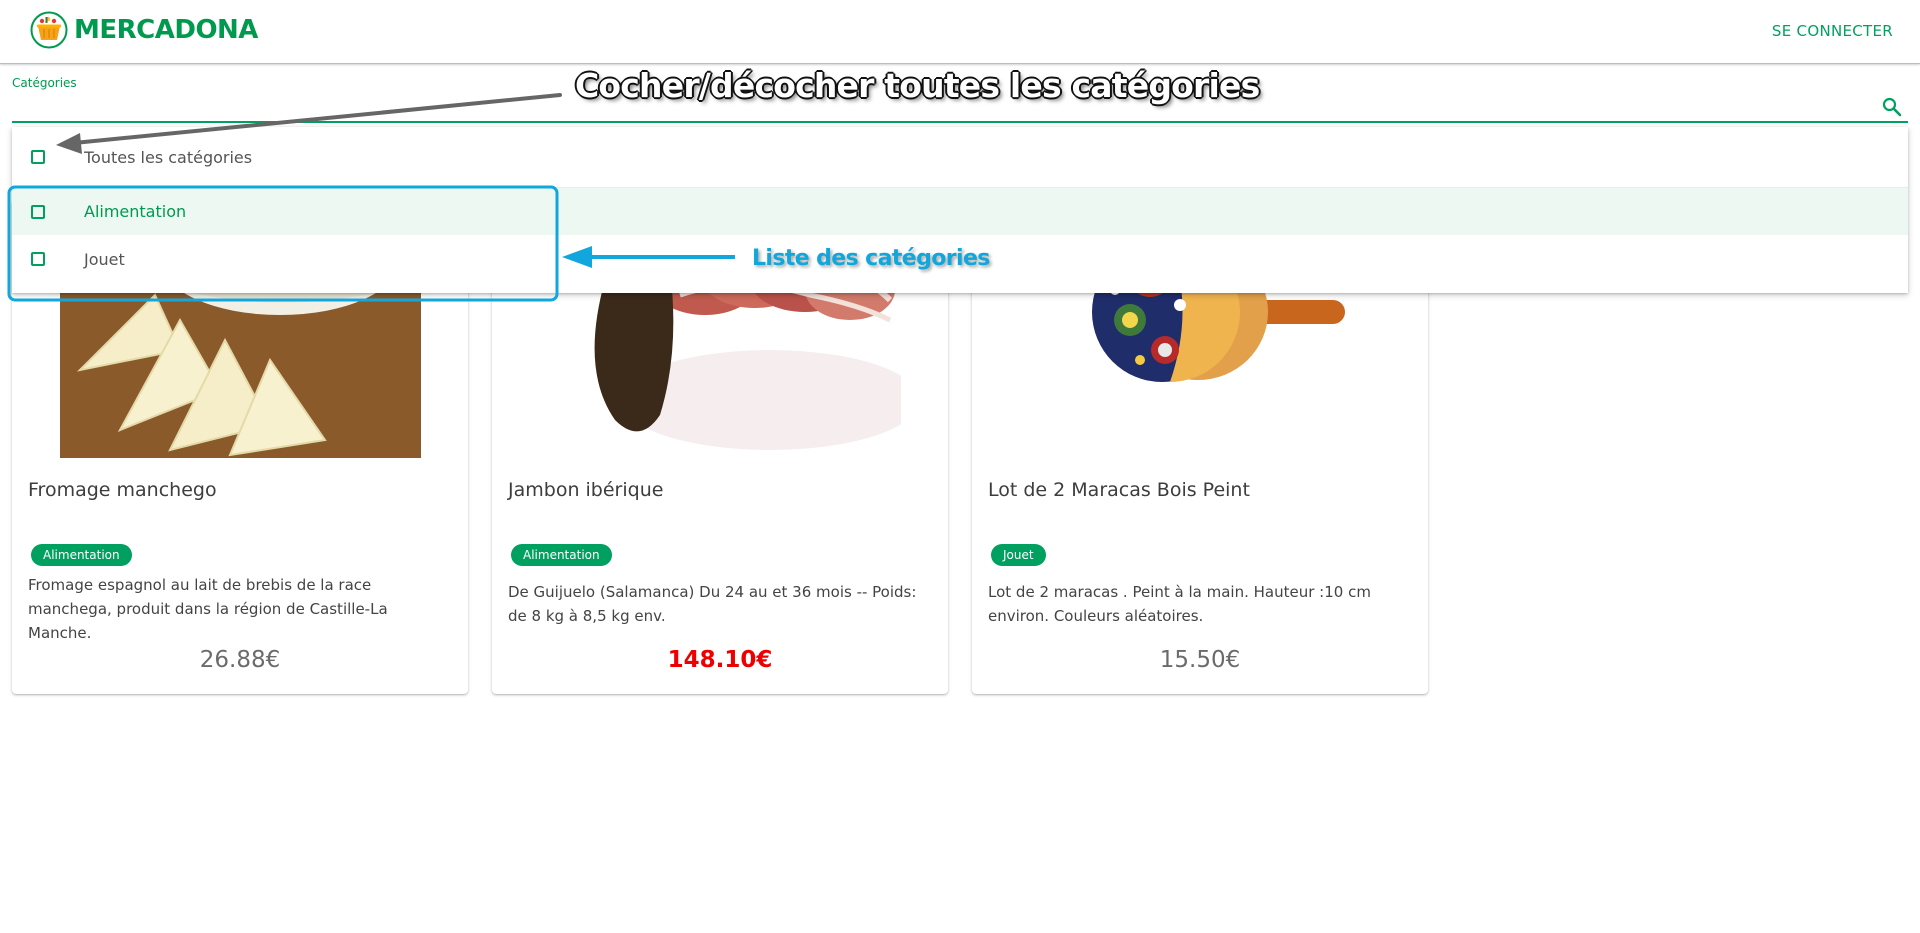  What do you see at coordinates (917, 85) in the screenshot?
I see `annotation-select-all-note: Cocher/décocher toutes les catégories` at bounding box center [917, 85].